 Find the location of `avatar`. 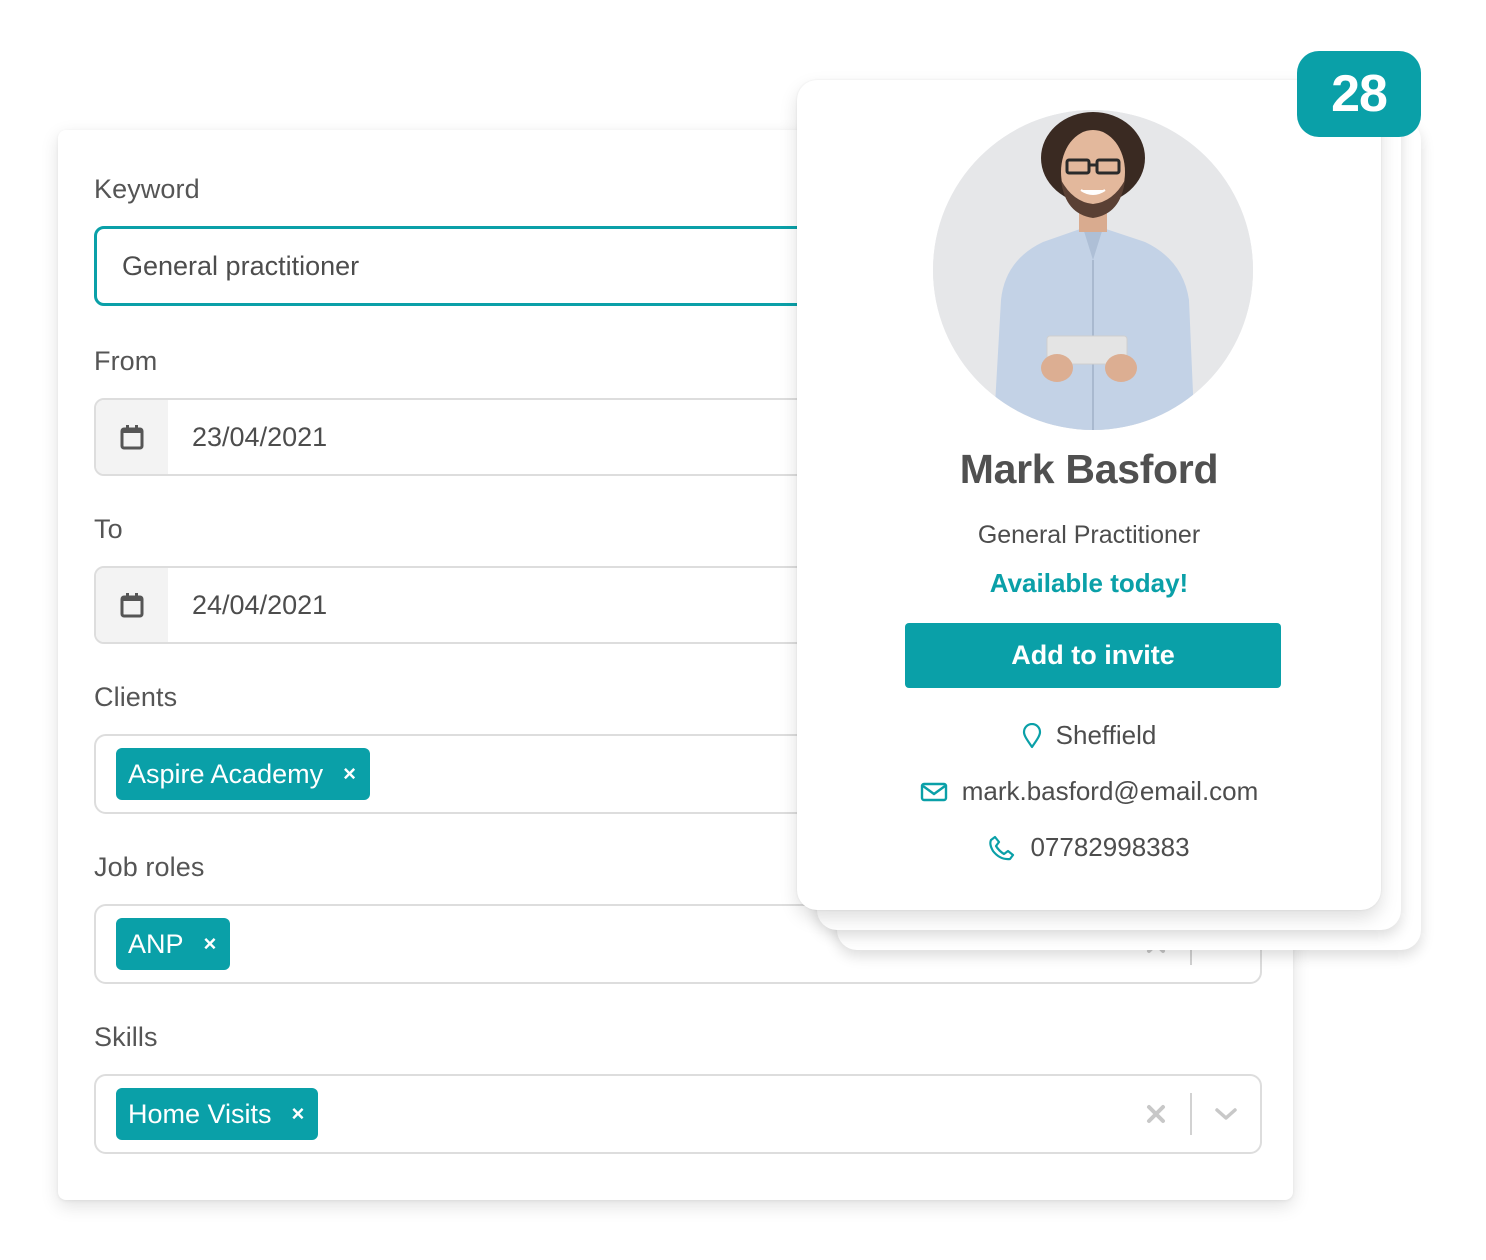

avatar is located at coordinates (1093, 270).